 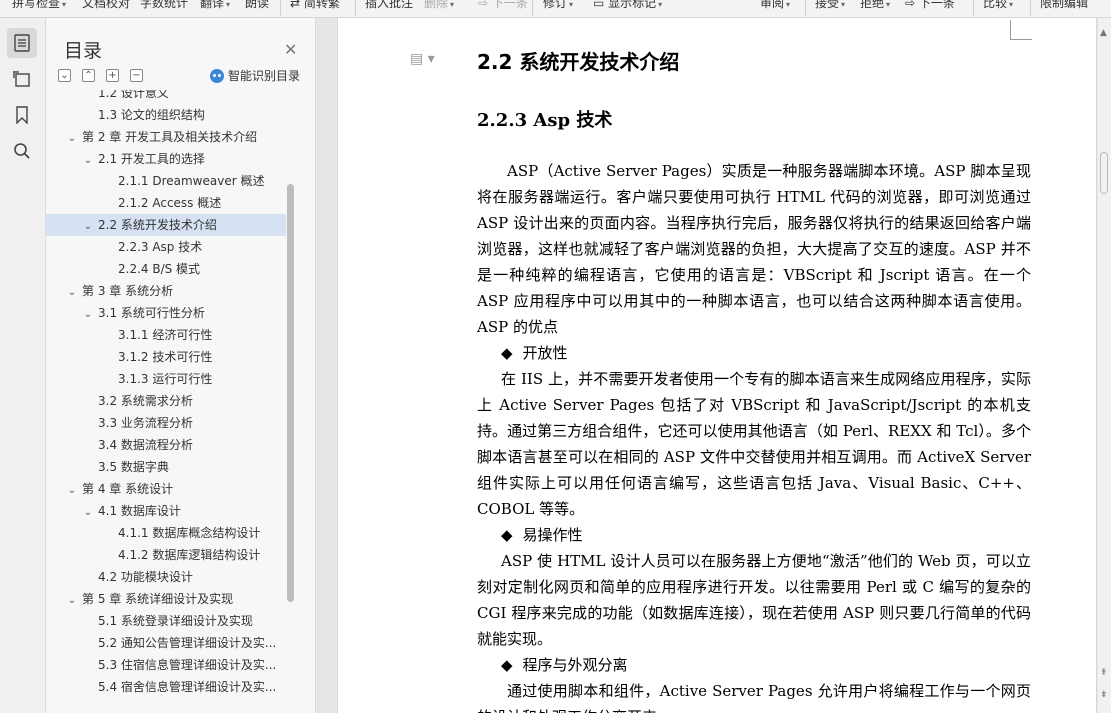 I want to click on page-down-icon: ⇟, so click(x=1104, y=695).